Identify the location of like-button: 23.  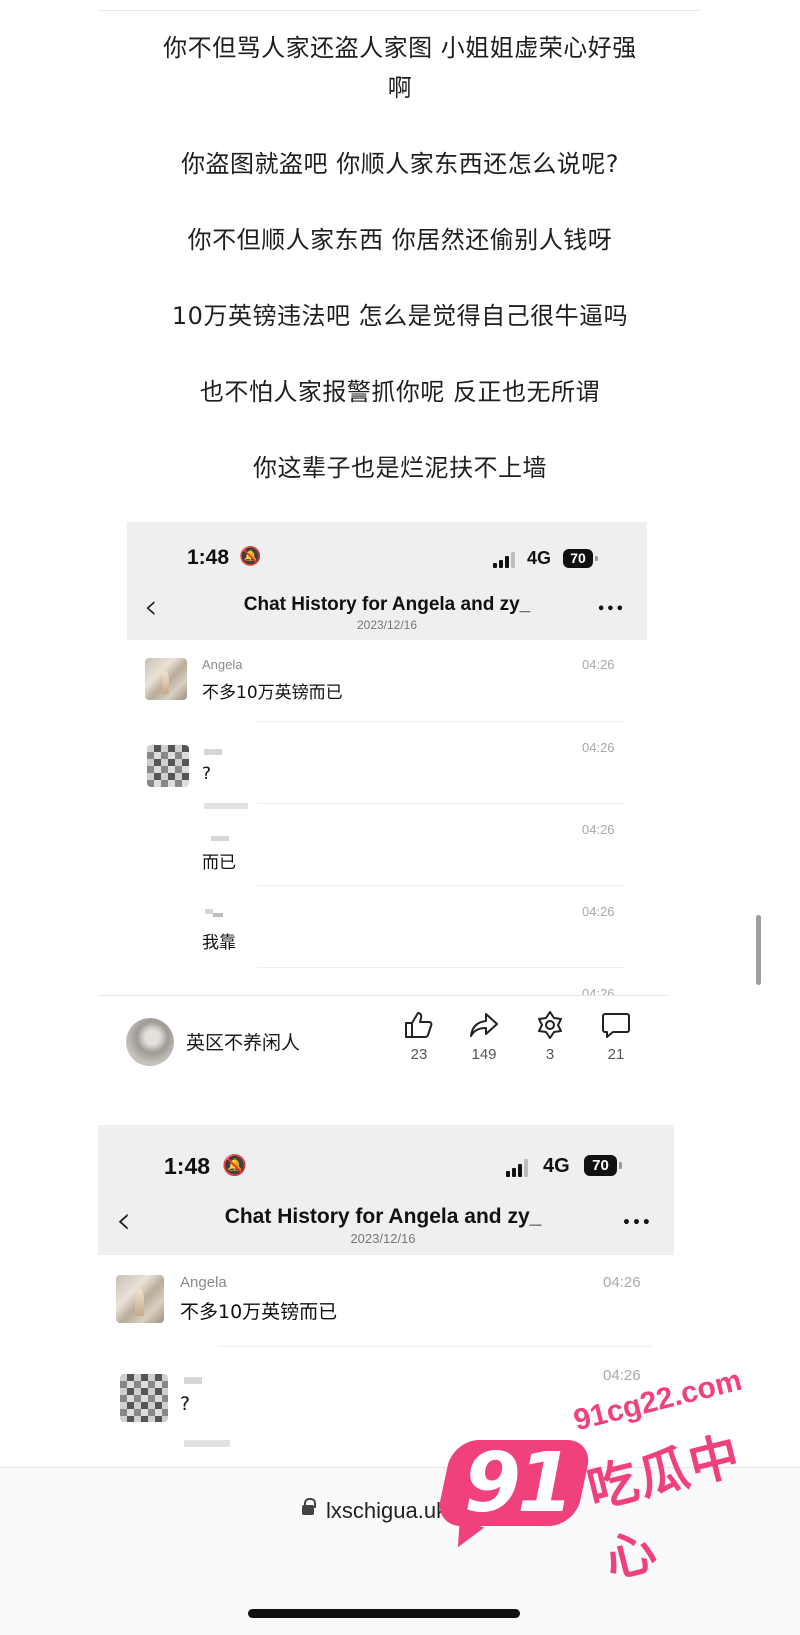
(419, 1036).